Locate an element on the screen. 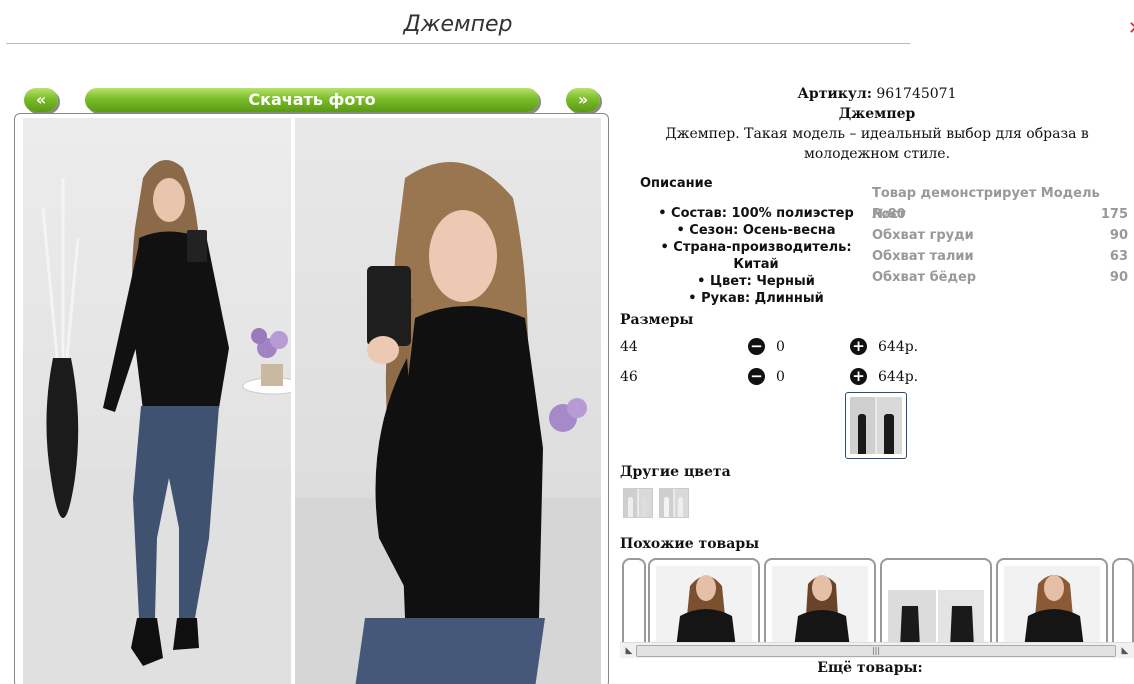  prev-photo-button: « is located at coordinates (41, 100).